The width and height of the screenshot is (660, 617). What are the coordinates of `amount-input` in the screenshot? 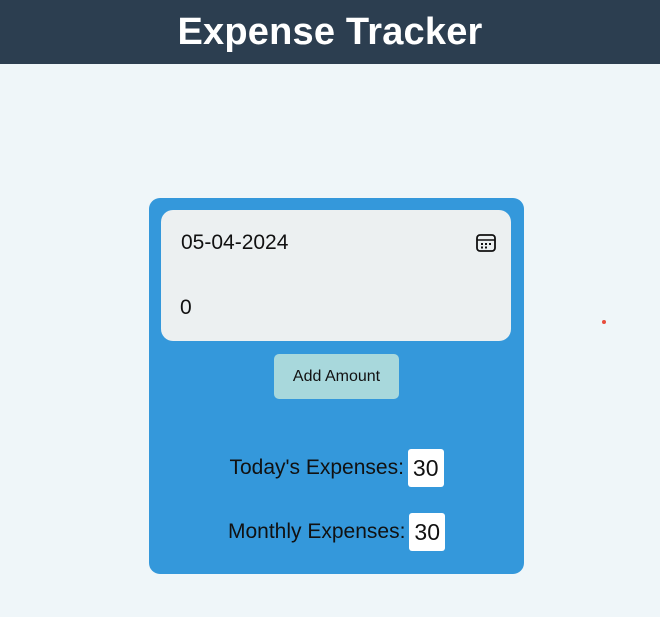 It's located at (330, 308).